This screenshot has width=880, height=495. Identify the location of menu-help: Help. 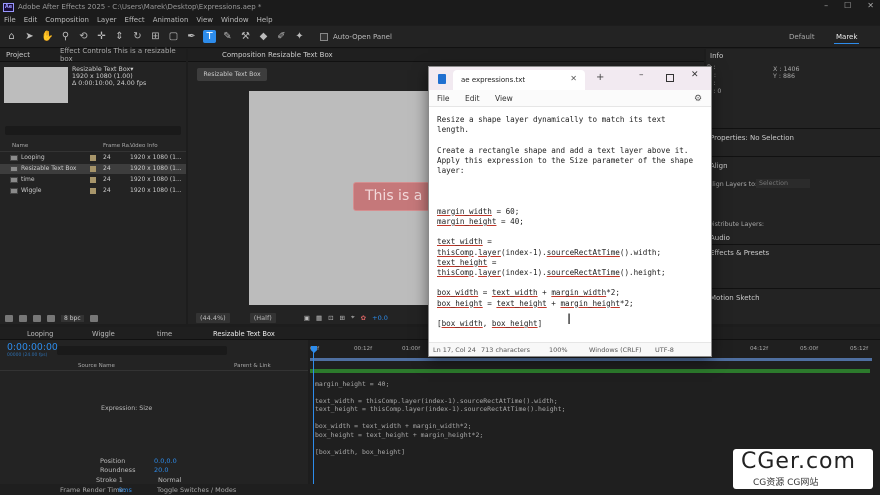
(265, 20).